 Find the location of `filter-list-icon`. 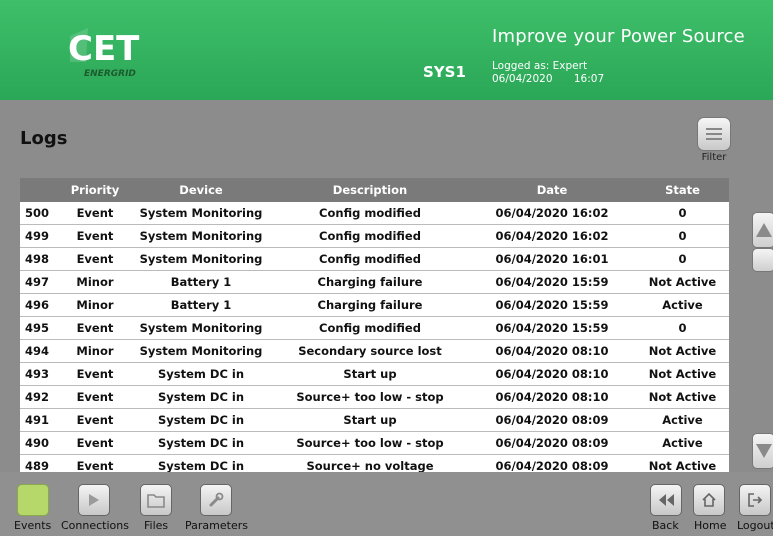

filter-list-icon is located at coordinates (714, 134).